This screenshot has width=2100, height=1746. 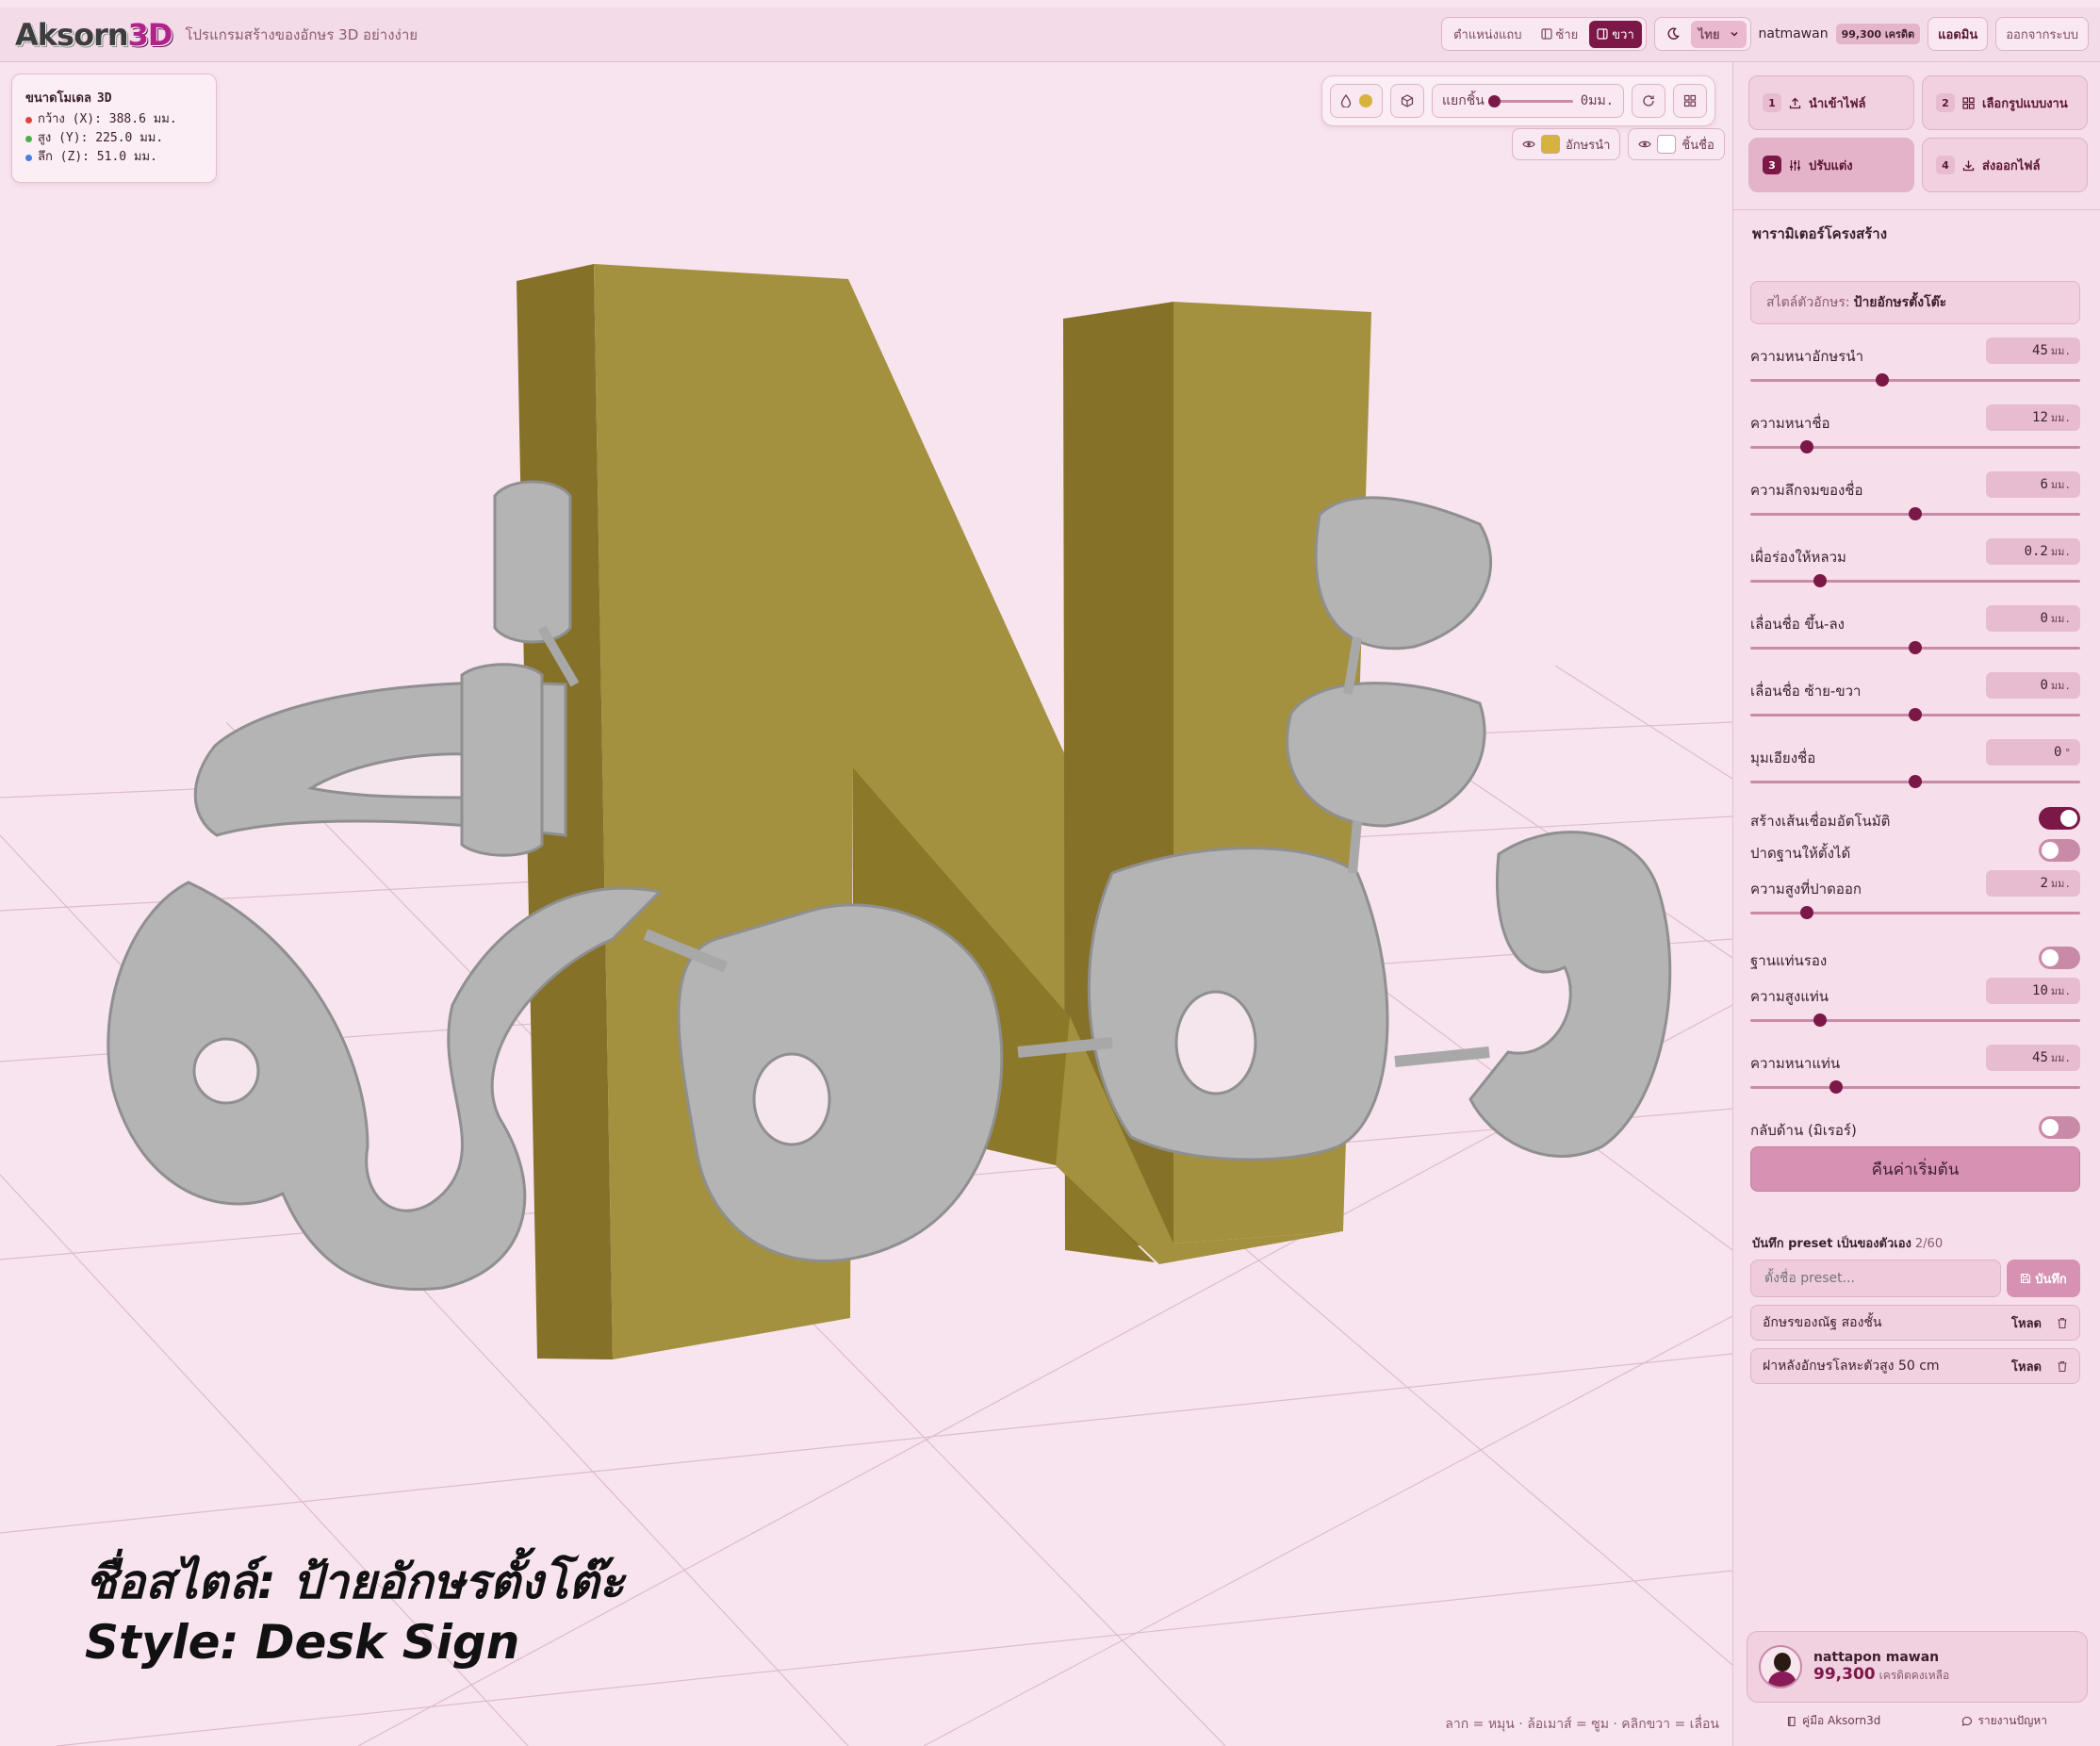 What do you see at coordinates (1915, 960) in the screenshot?
I see `toggle-base-stand: ฐานแท่นรอง` at bounding box center [1915, 960].